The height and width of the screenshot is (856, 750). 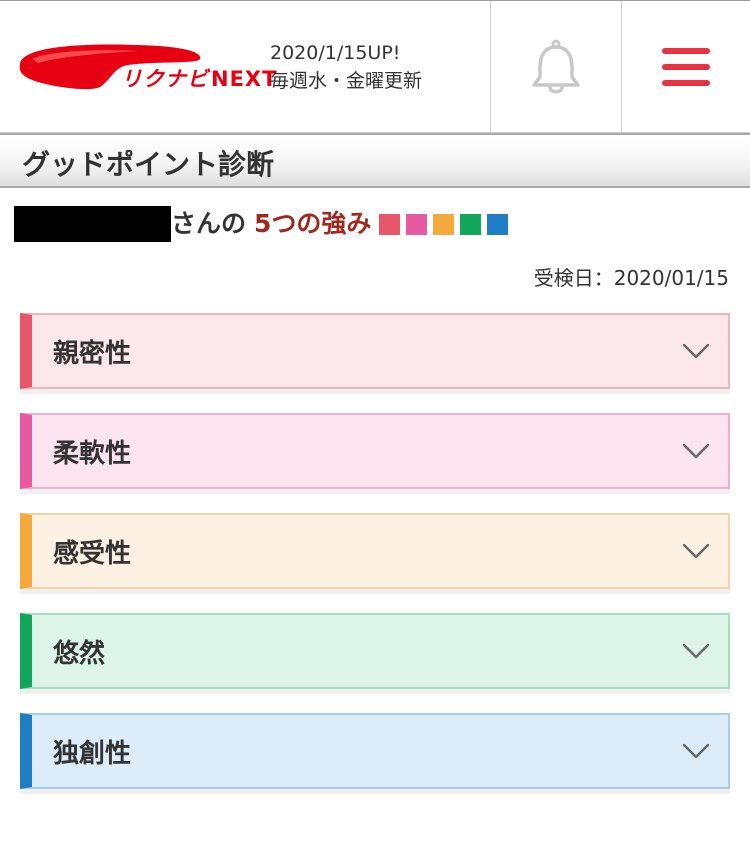 I want to click on menu-button, so click(x=685, y=66).